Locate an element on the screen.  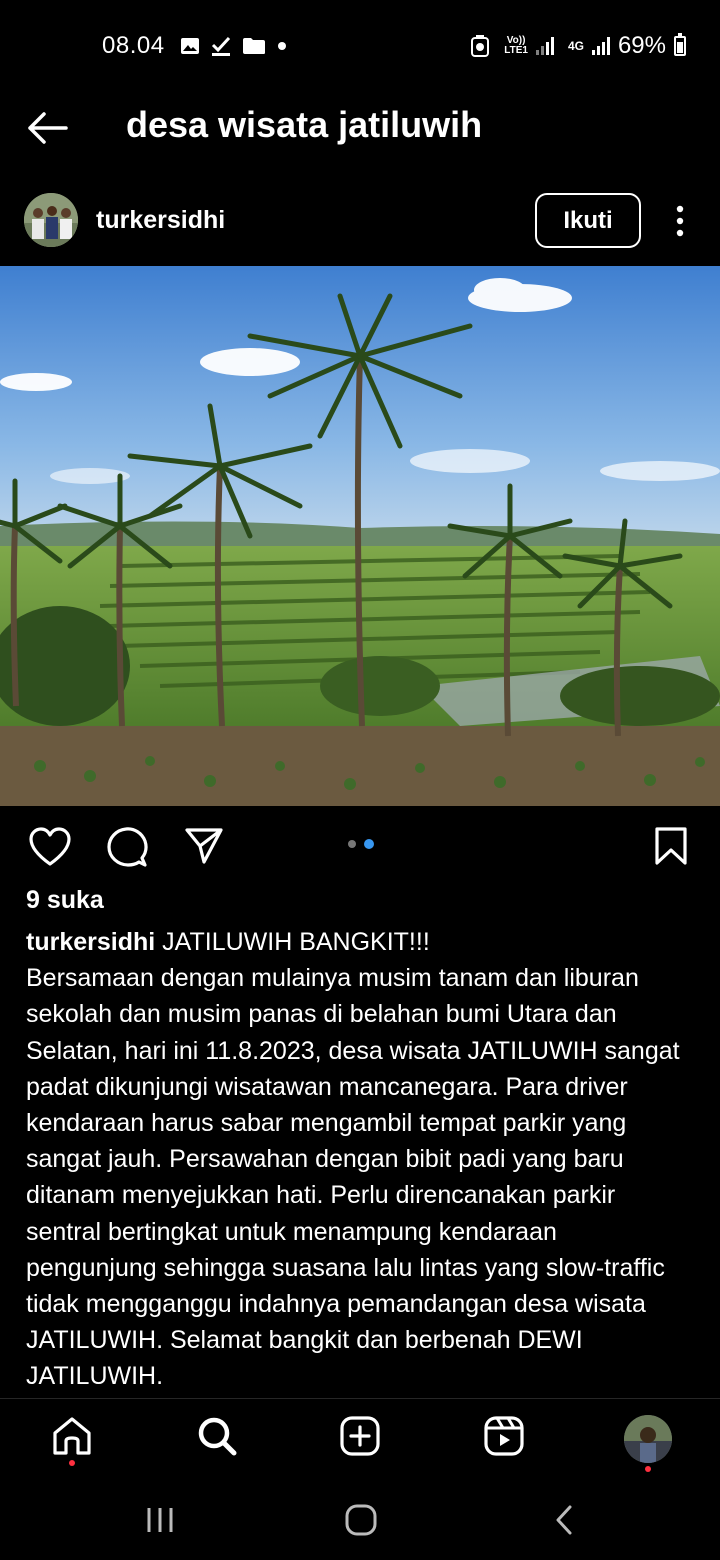
author-avatar is located at coordinates (51, 220).